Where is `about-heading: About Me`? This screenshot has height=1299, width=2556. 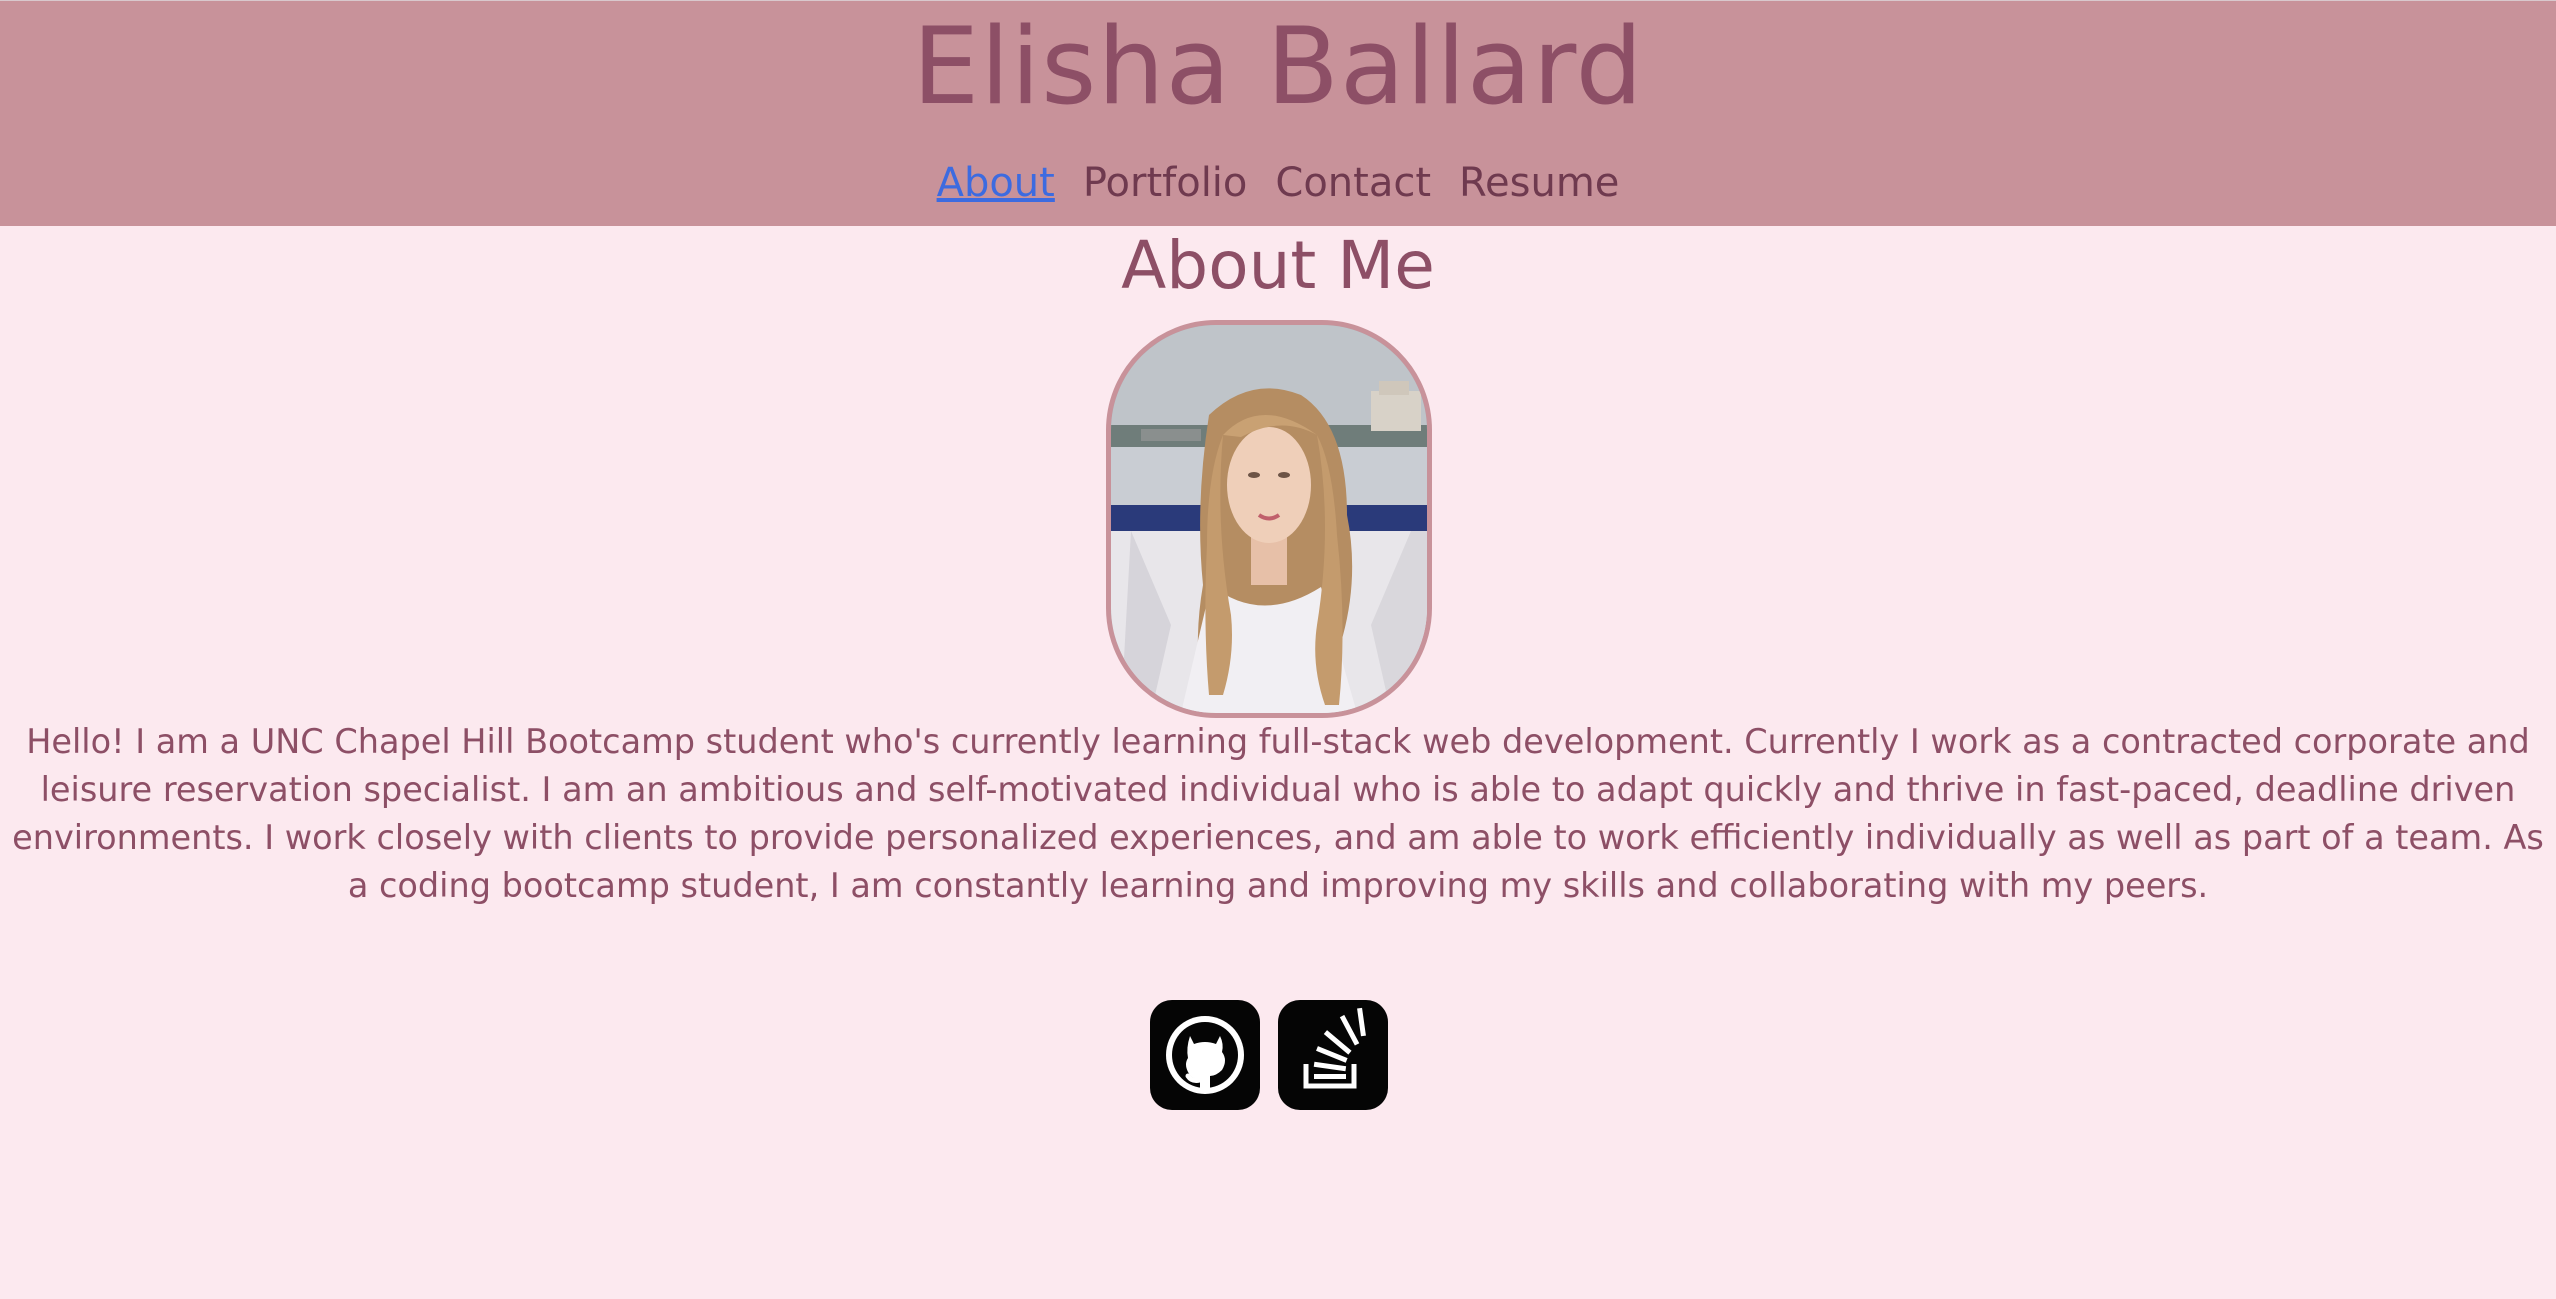
about-heading: About Me is located at coordinates (1278, 265).